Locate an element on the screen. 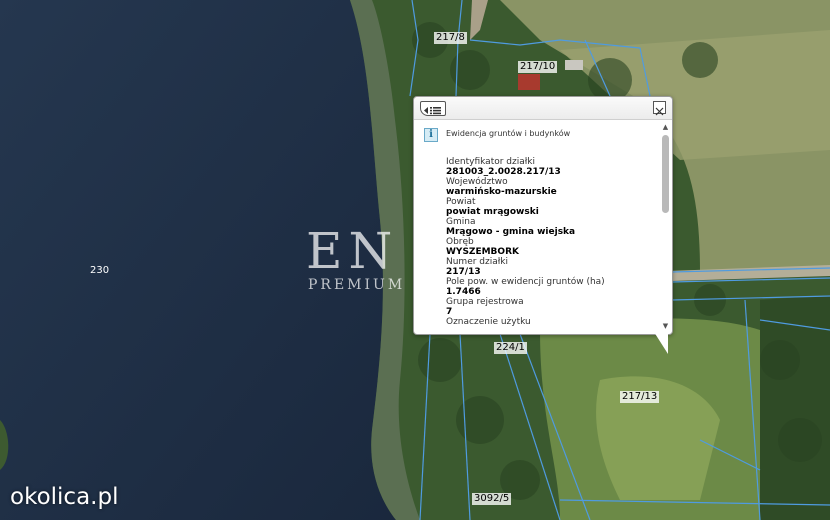 The width and height of the screenshot is (830, 520). popup-header is located at coordinates (543, 108).